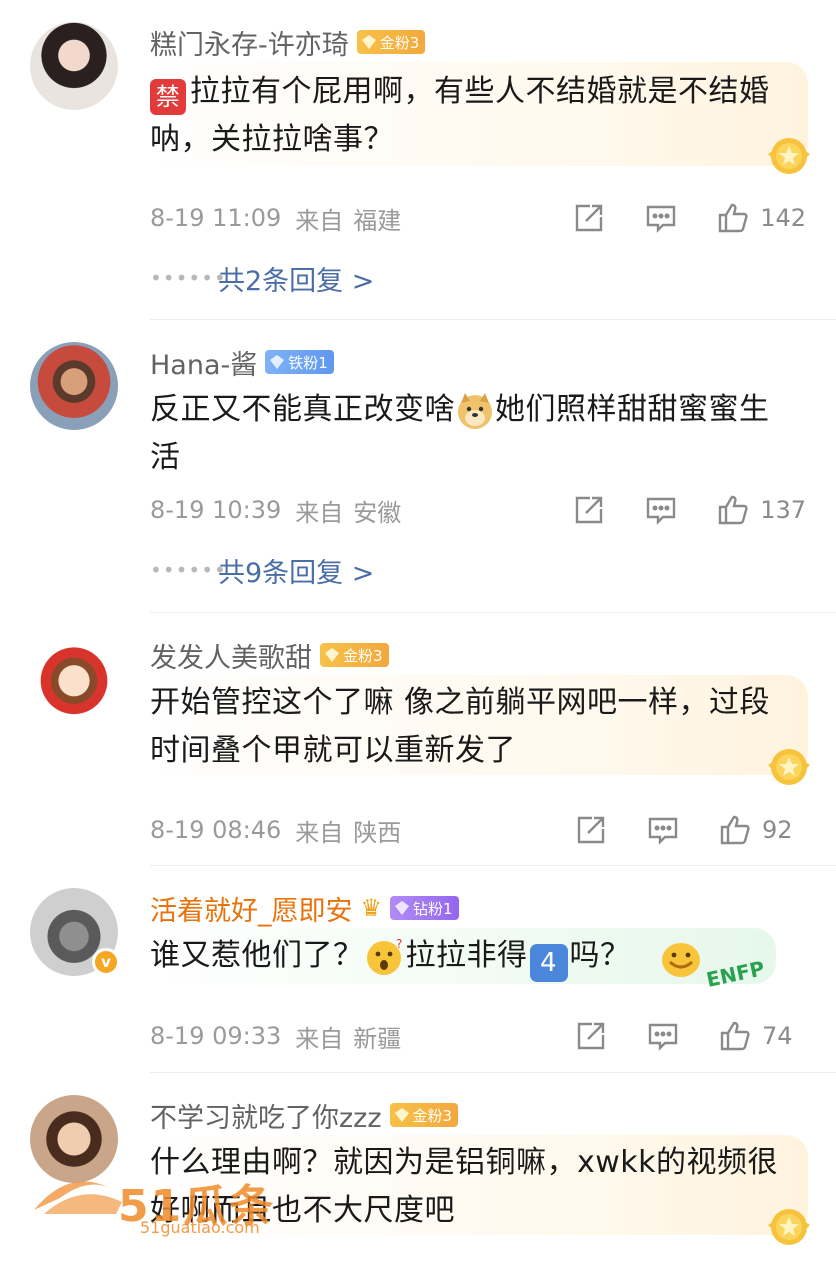 The height and width of the screenshot is (1280, 836). What do you see at coordinates (216, 830) in the screenshot?
I see `comment-date: 8-19 08:46` at bounding box center [216, 830].